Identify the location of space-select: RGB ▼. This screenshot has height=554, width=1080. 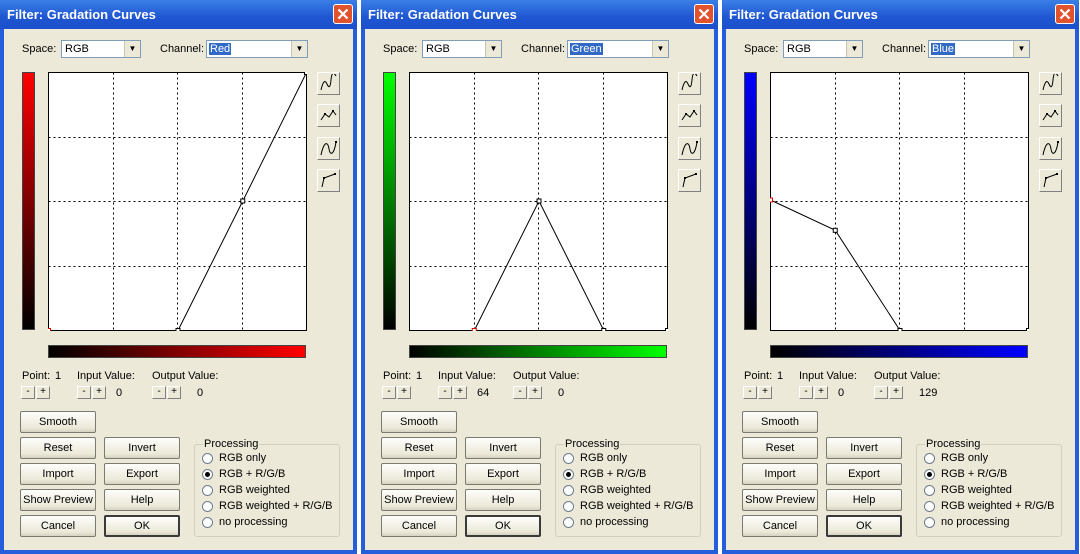
(462, 49).